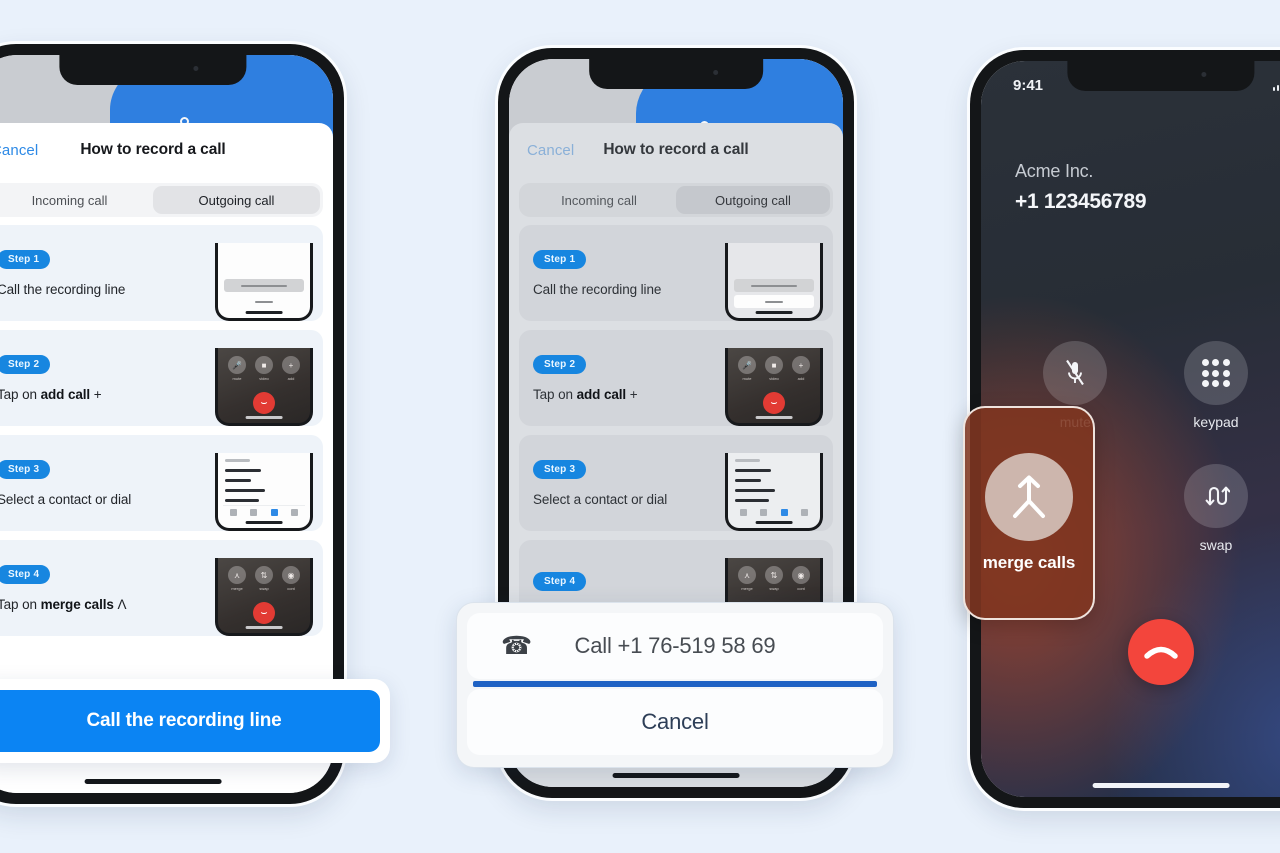 This screenshot has width=1280, height=853. I want to click on phone-1-segmented-control: Incoming call Outgoing call, so click(161, 200).